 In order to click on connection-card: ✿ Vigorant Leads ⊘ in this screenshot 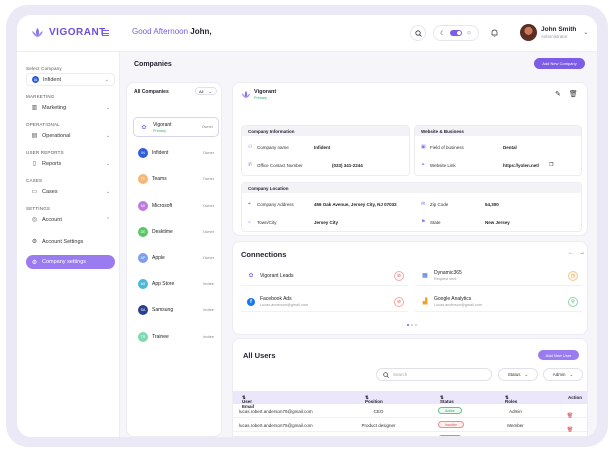, I will do `click(324, 276)`.